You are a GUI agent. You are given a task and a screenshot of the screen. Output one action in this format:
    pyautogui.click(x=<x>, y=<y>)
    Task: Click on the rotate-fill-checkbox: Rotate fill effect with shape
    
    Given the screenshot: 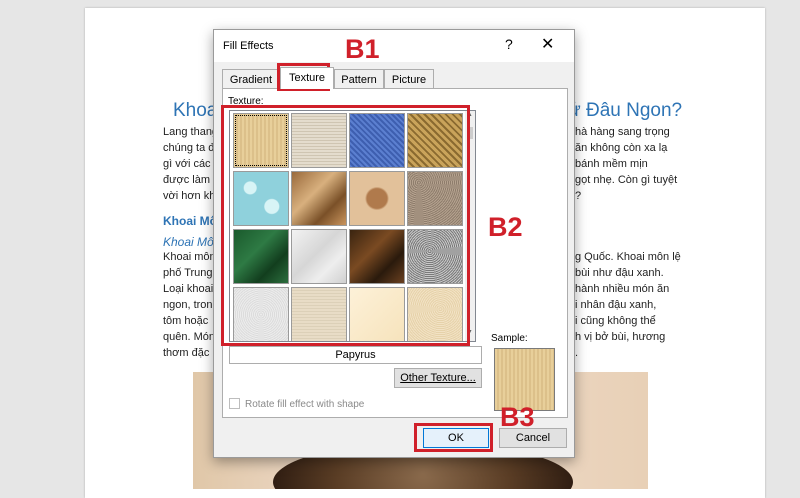 What is the action you would take?
    pyautogui.click(x=296, y=404)
    